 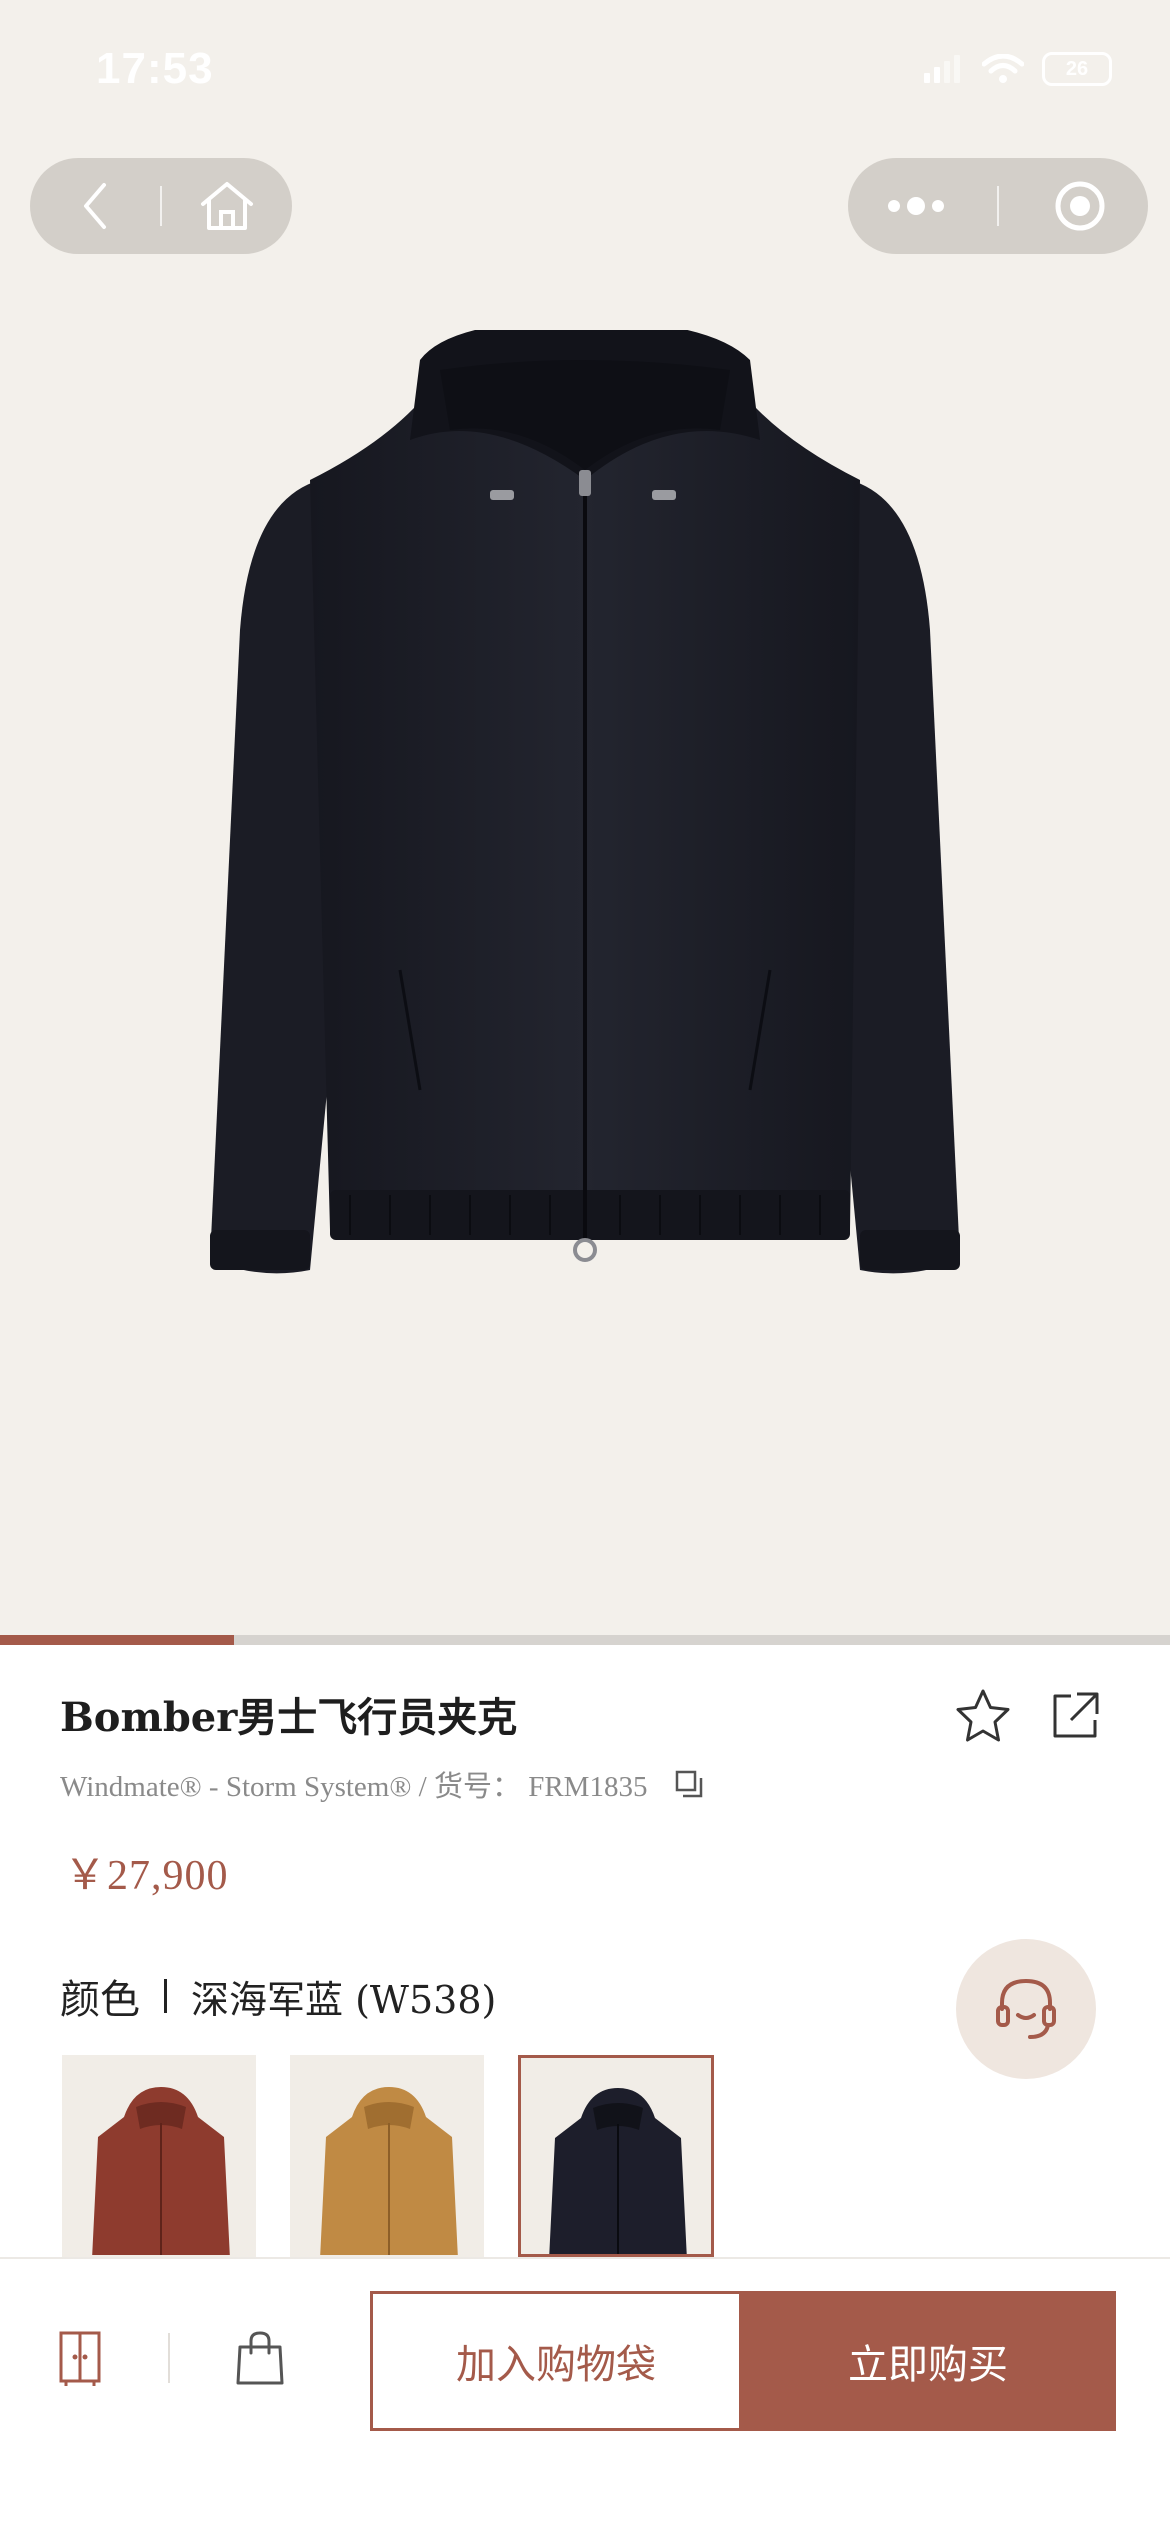 I want to click on swatch-navy, so click(x=616, y=2156).